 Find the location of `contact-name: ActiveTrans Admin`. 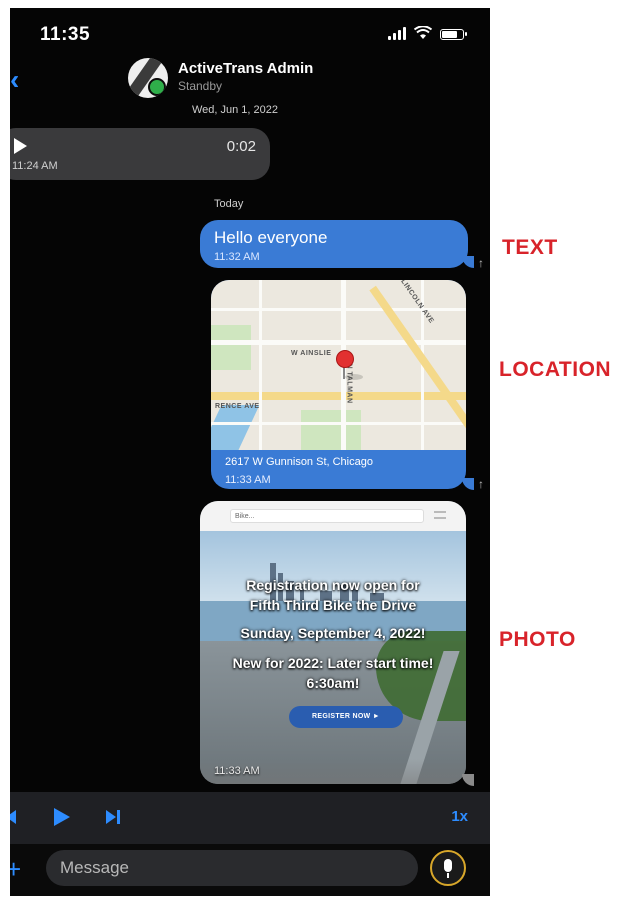

contact-name: ActiveTrans Admin is located at coordinates (245, 68).